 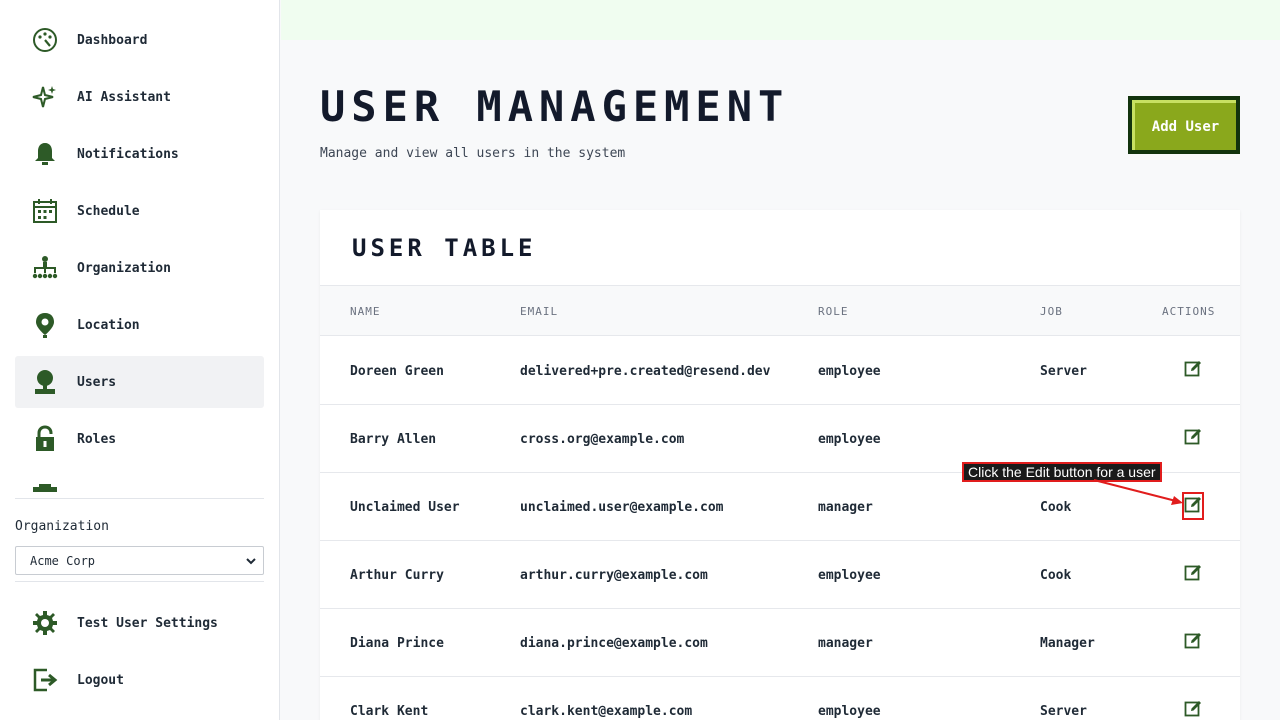 I want to click on sidebar-item-location: Location, so click(x=139, y=325).